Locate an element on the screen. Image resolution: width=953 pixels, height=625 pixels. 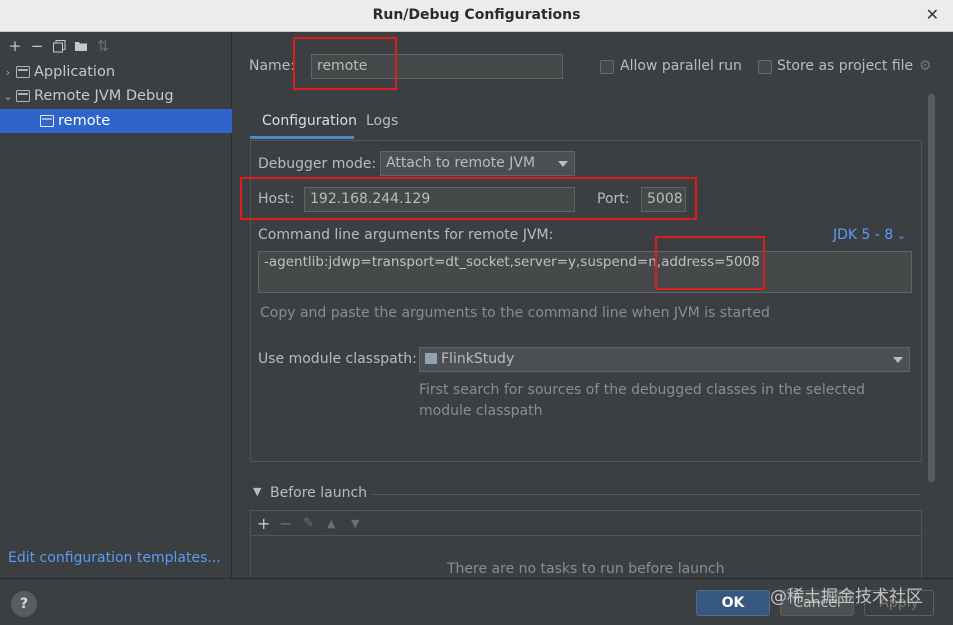
application-icon is located at coordinates (23, 72).